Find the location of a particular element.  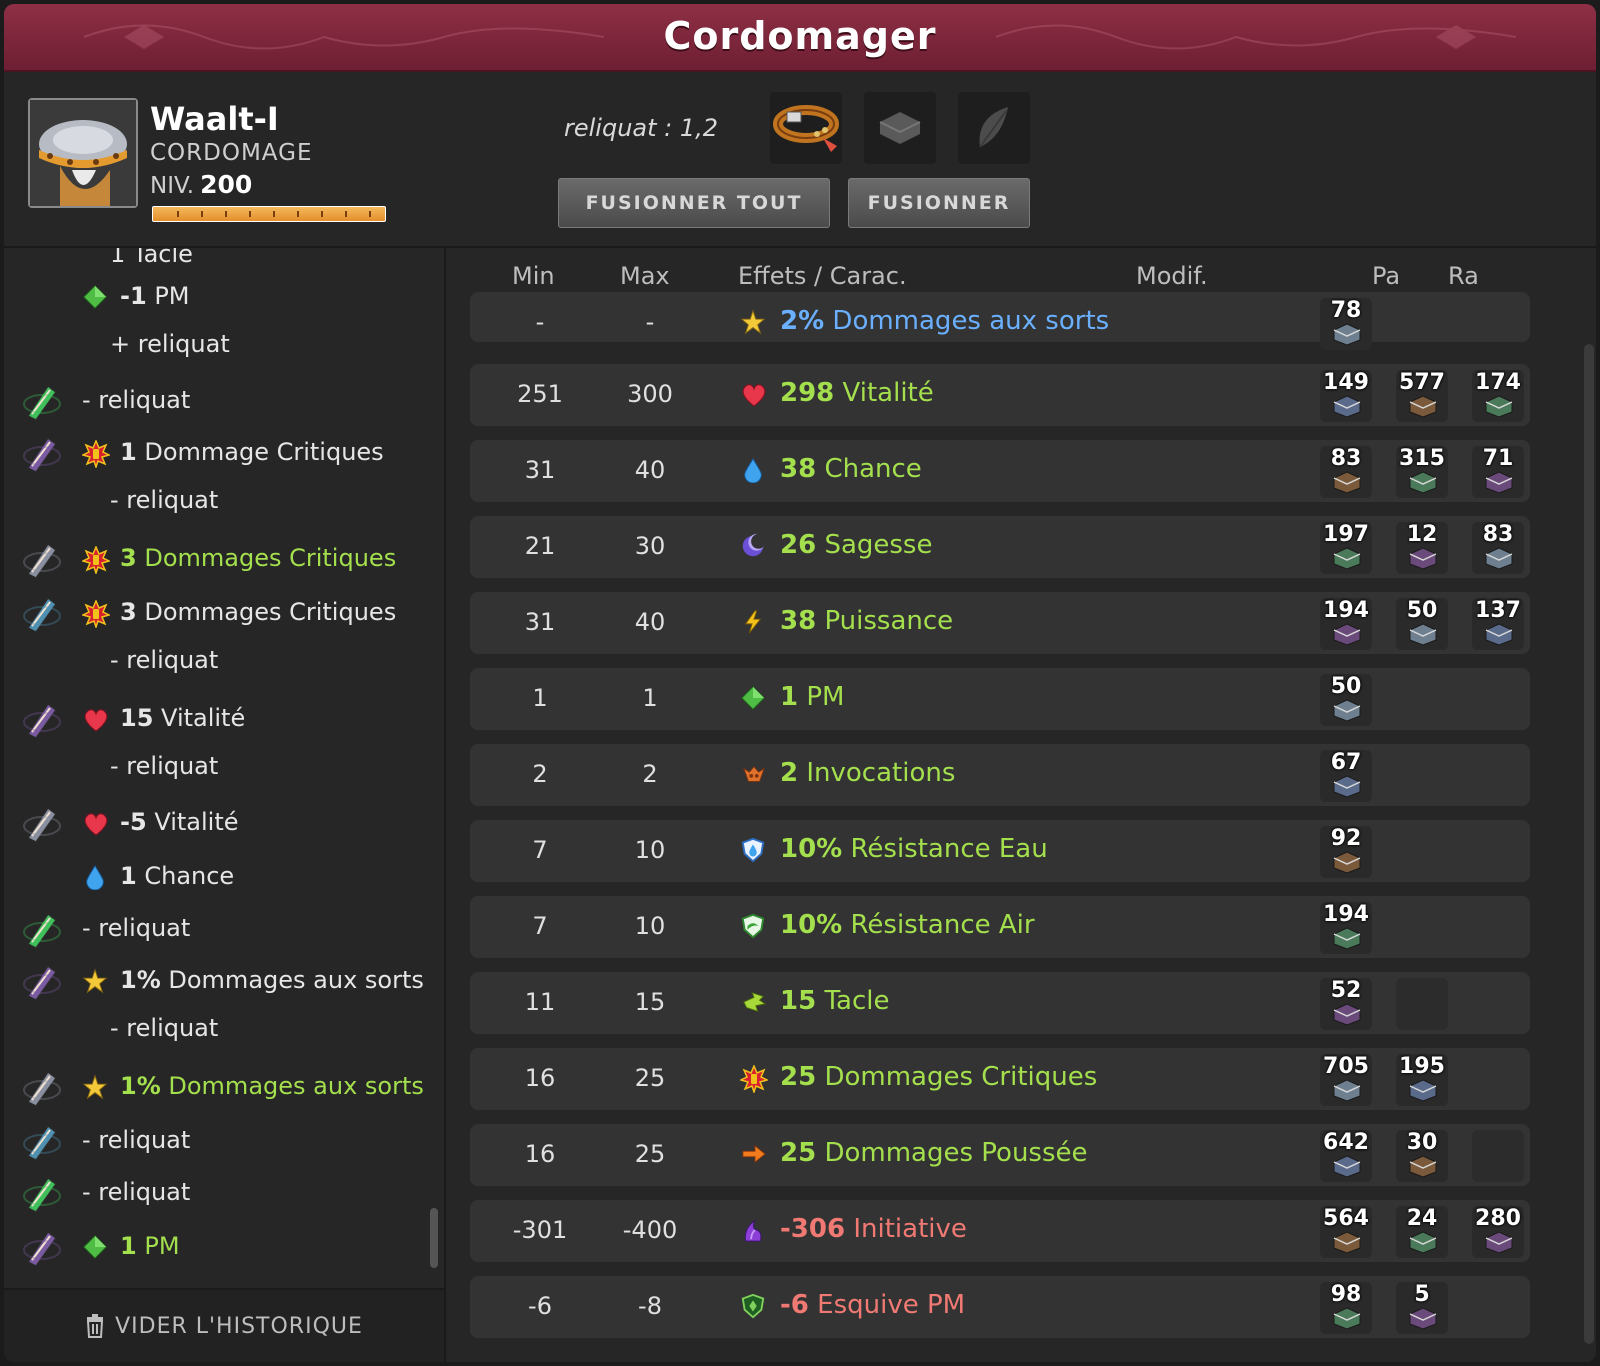

max-value: 25 is located at coordinates (650, 1154).